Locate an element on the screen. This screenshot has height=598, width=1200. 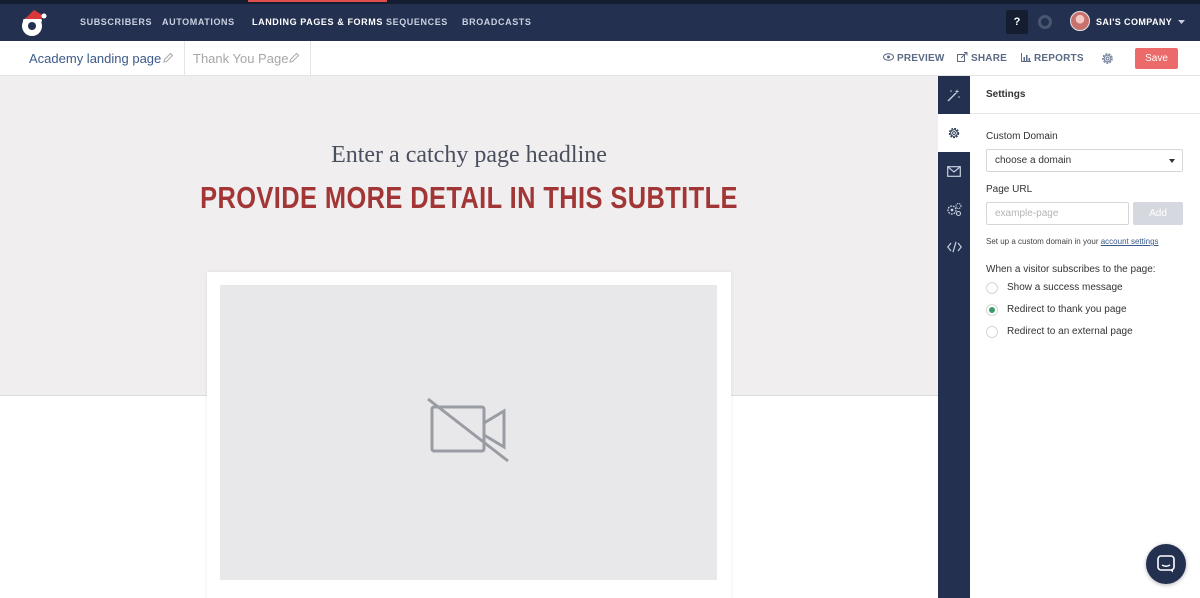
bar-chart-icon is located at coordinates (1026, 57).